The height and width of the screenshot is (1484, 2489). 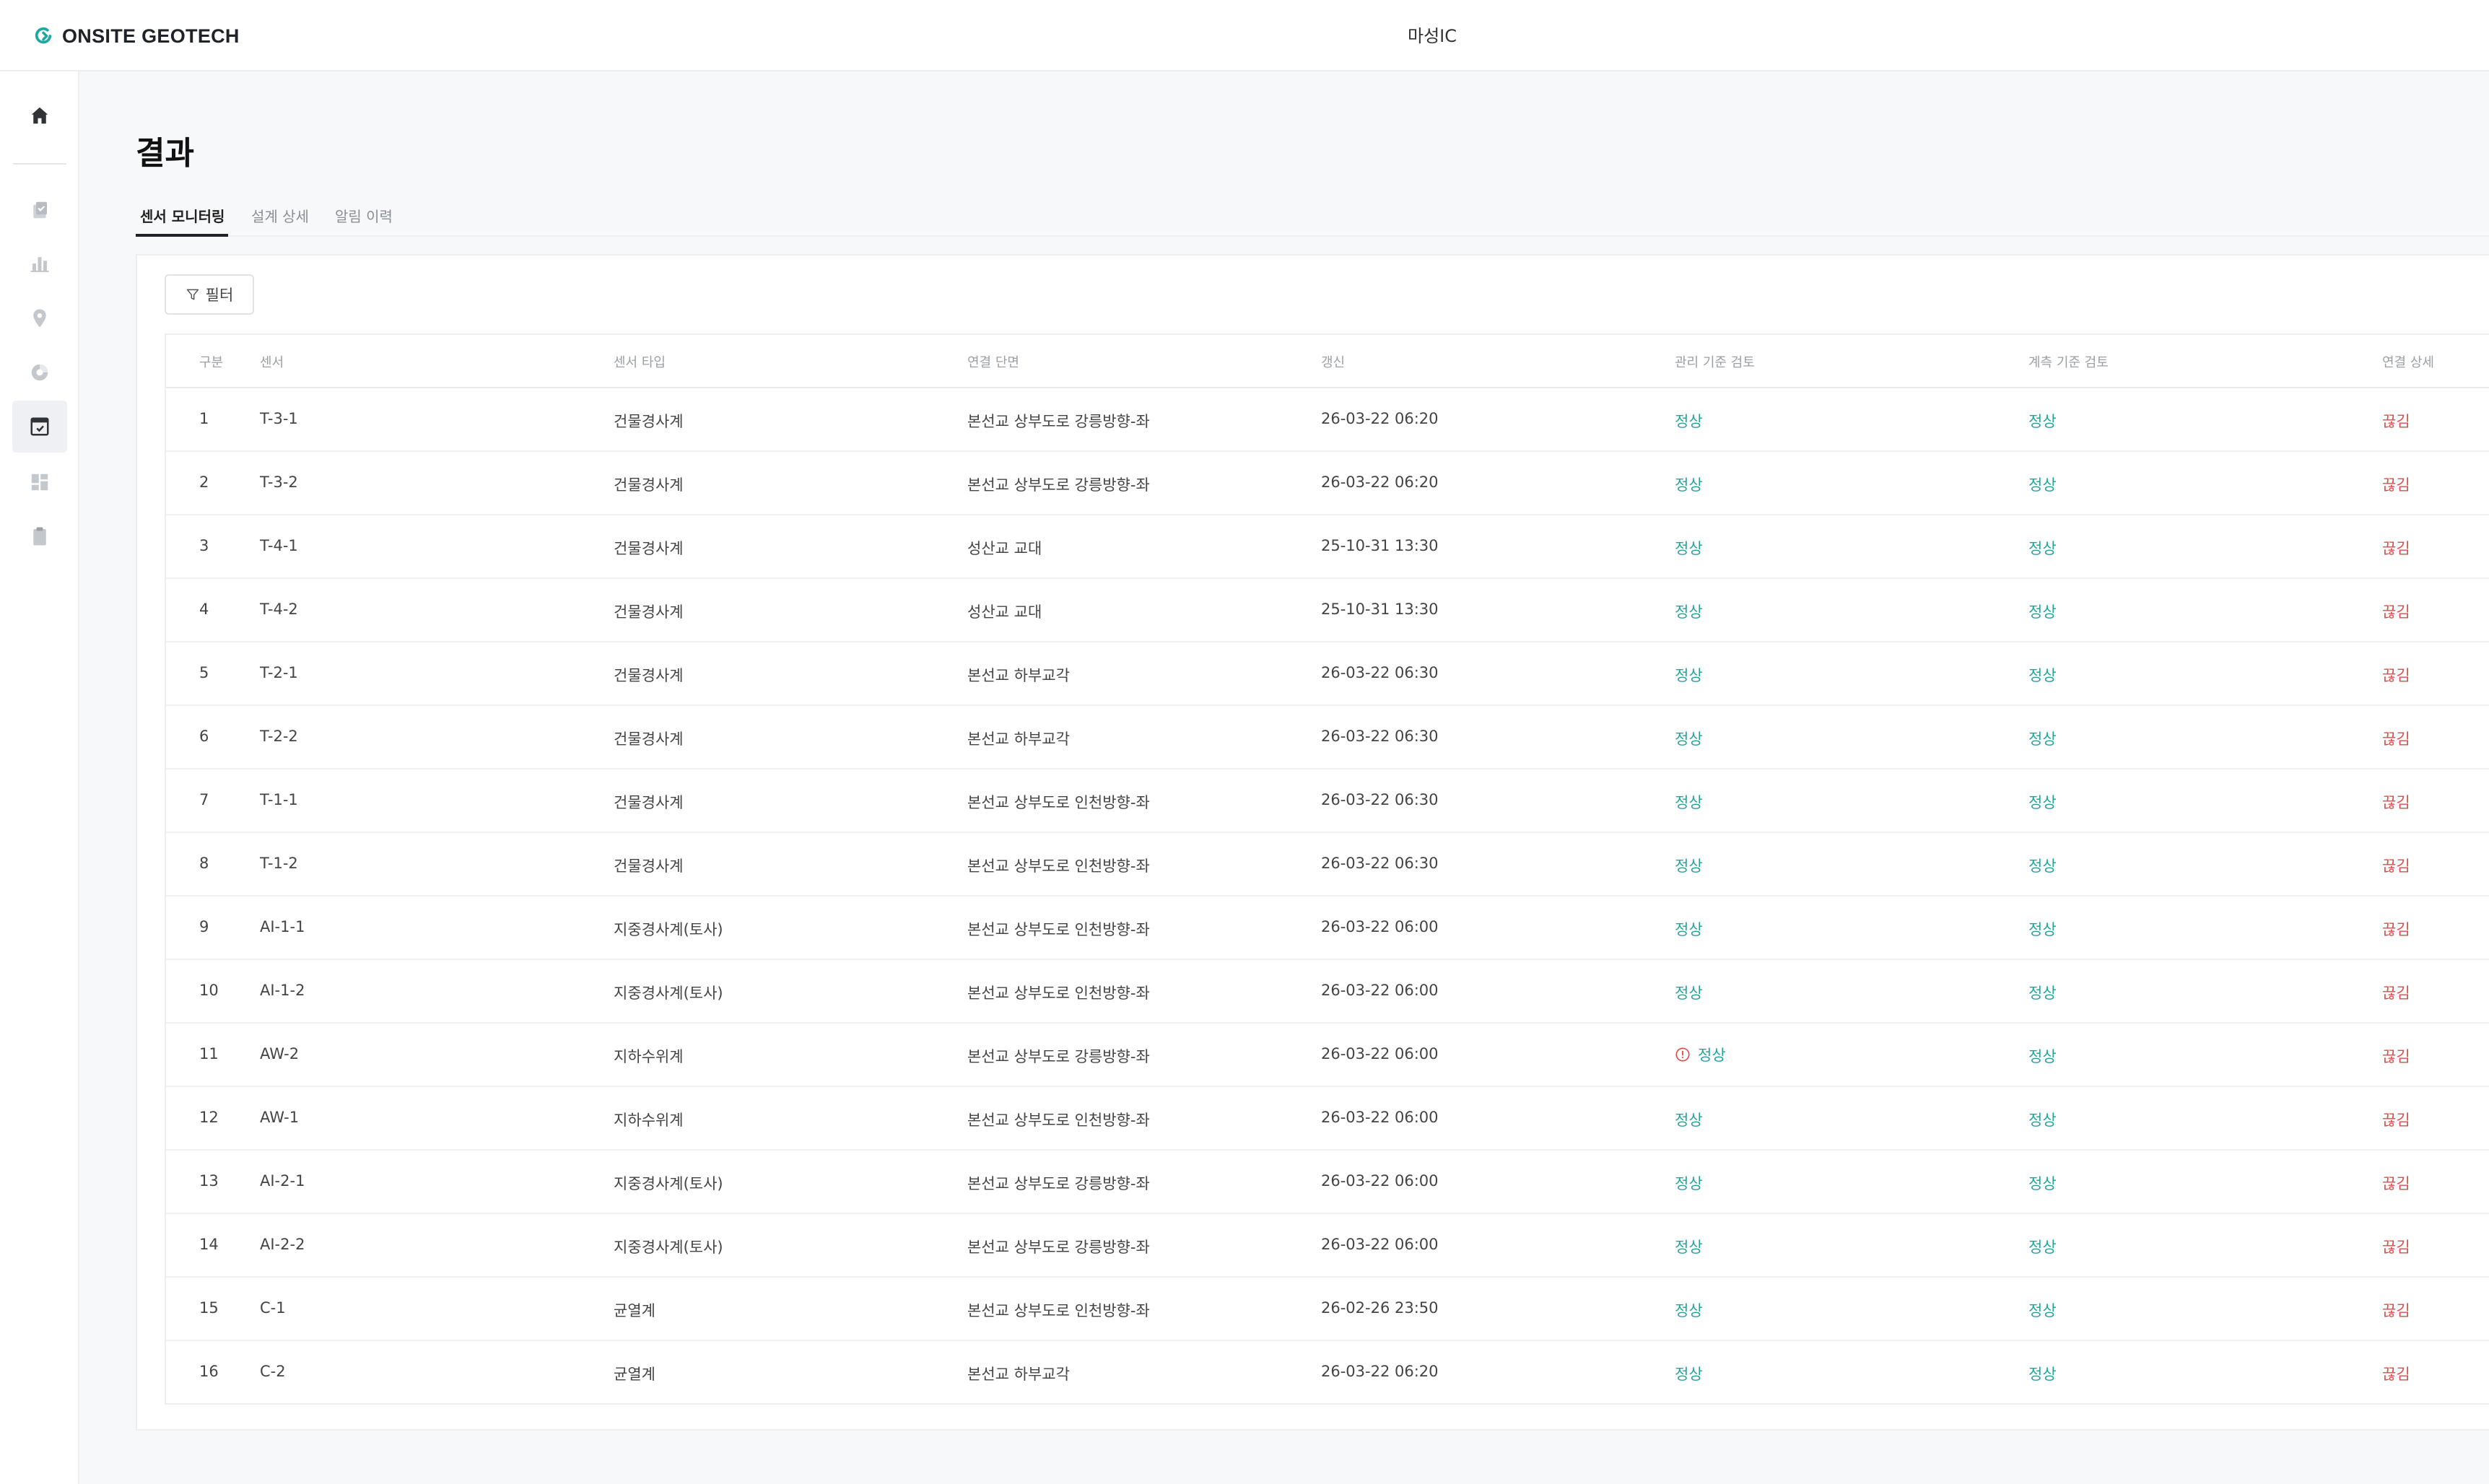 I want to click on column-header-sensor: 센서, so click(x=272, y=361).